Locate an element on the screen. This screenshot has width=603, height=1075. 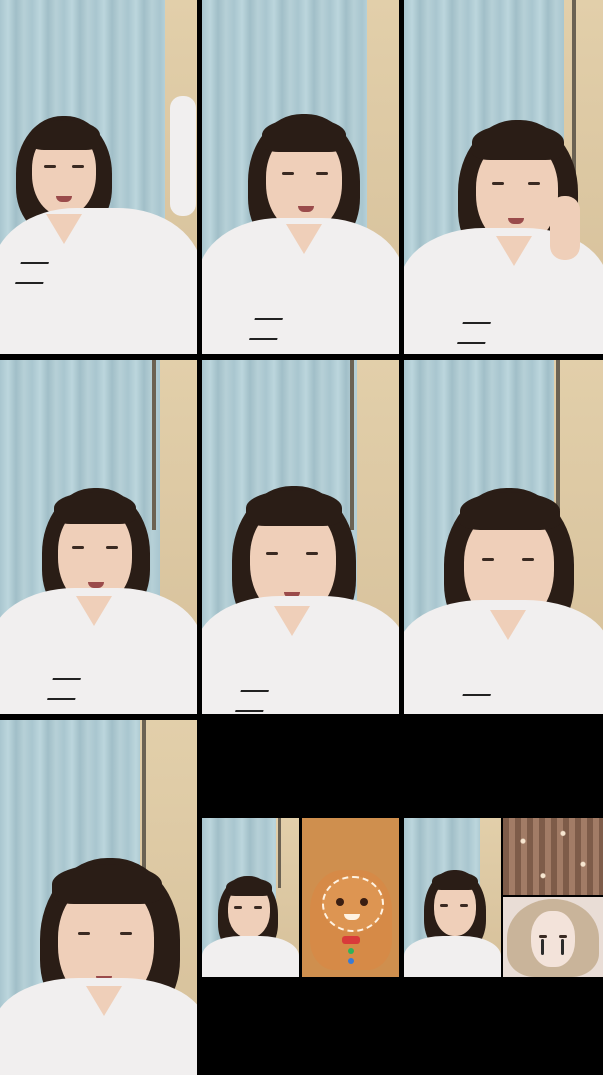
mini-tile-sparkle is located at coordinates (553, 856).